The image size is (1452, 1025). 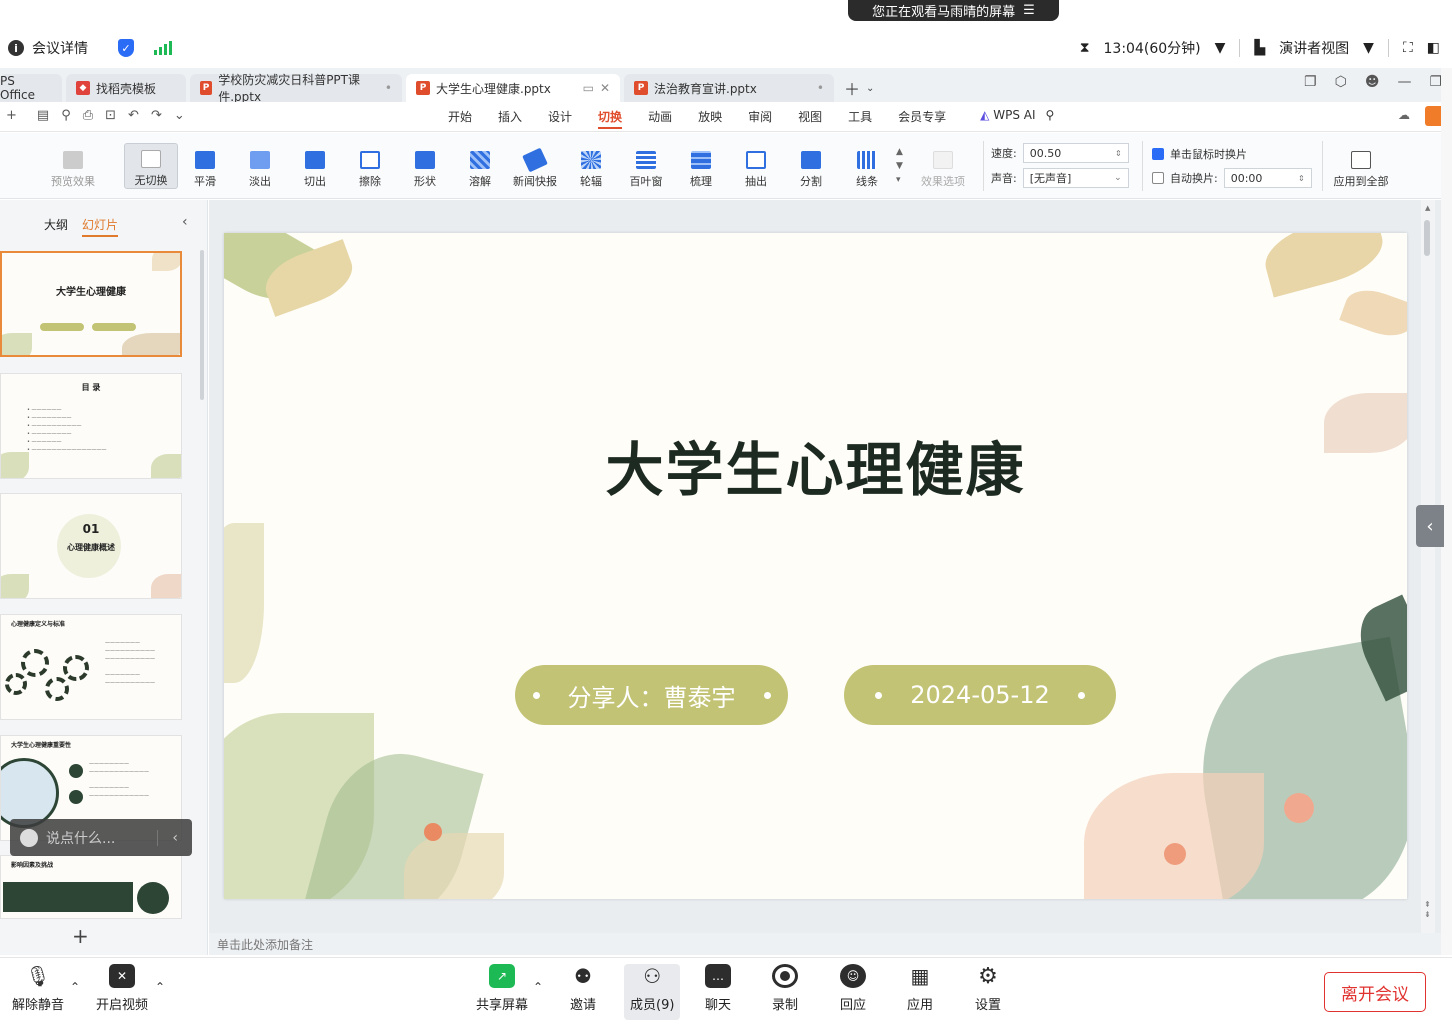 What do you see at coordinates (16, 48) in the screenshot?
I see `info-icon: i` at bounding box center [16, 48].